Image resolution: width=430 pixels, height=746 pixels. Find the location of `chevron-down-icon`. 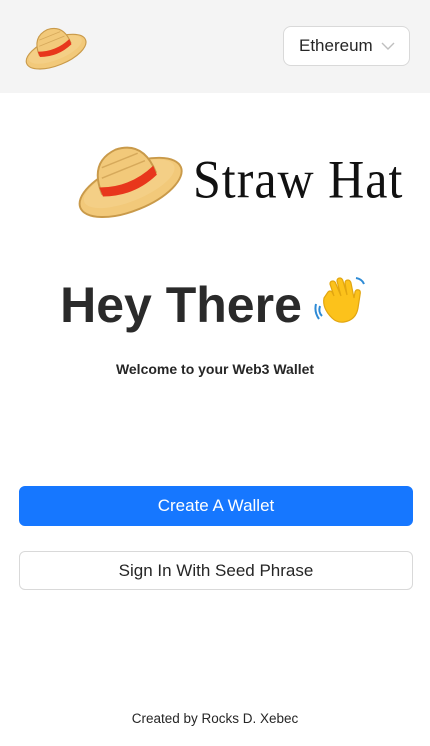

chevron-down-icon is located at coordinates (388, 46).